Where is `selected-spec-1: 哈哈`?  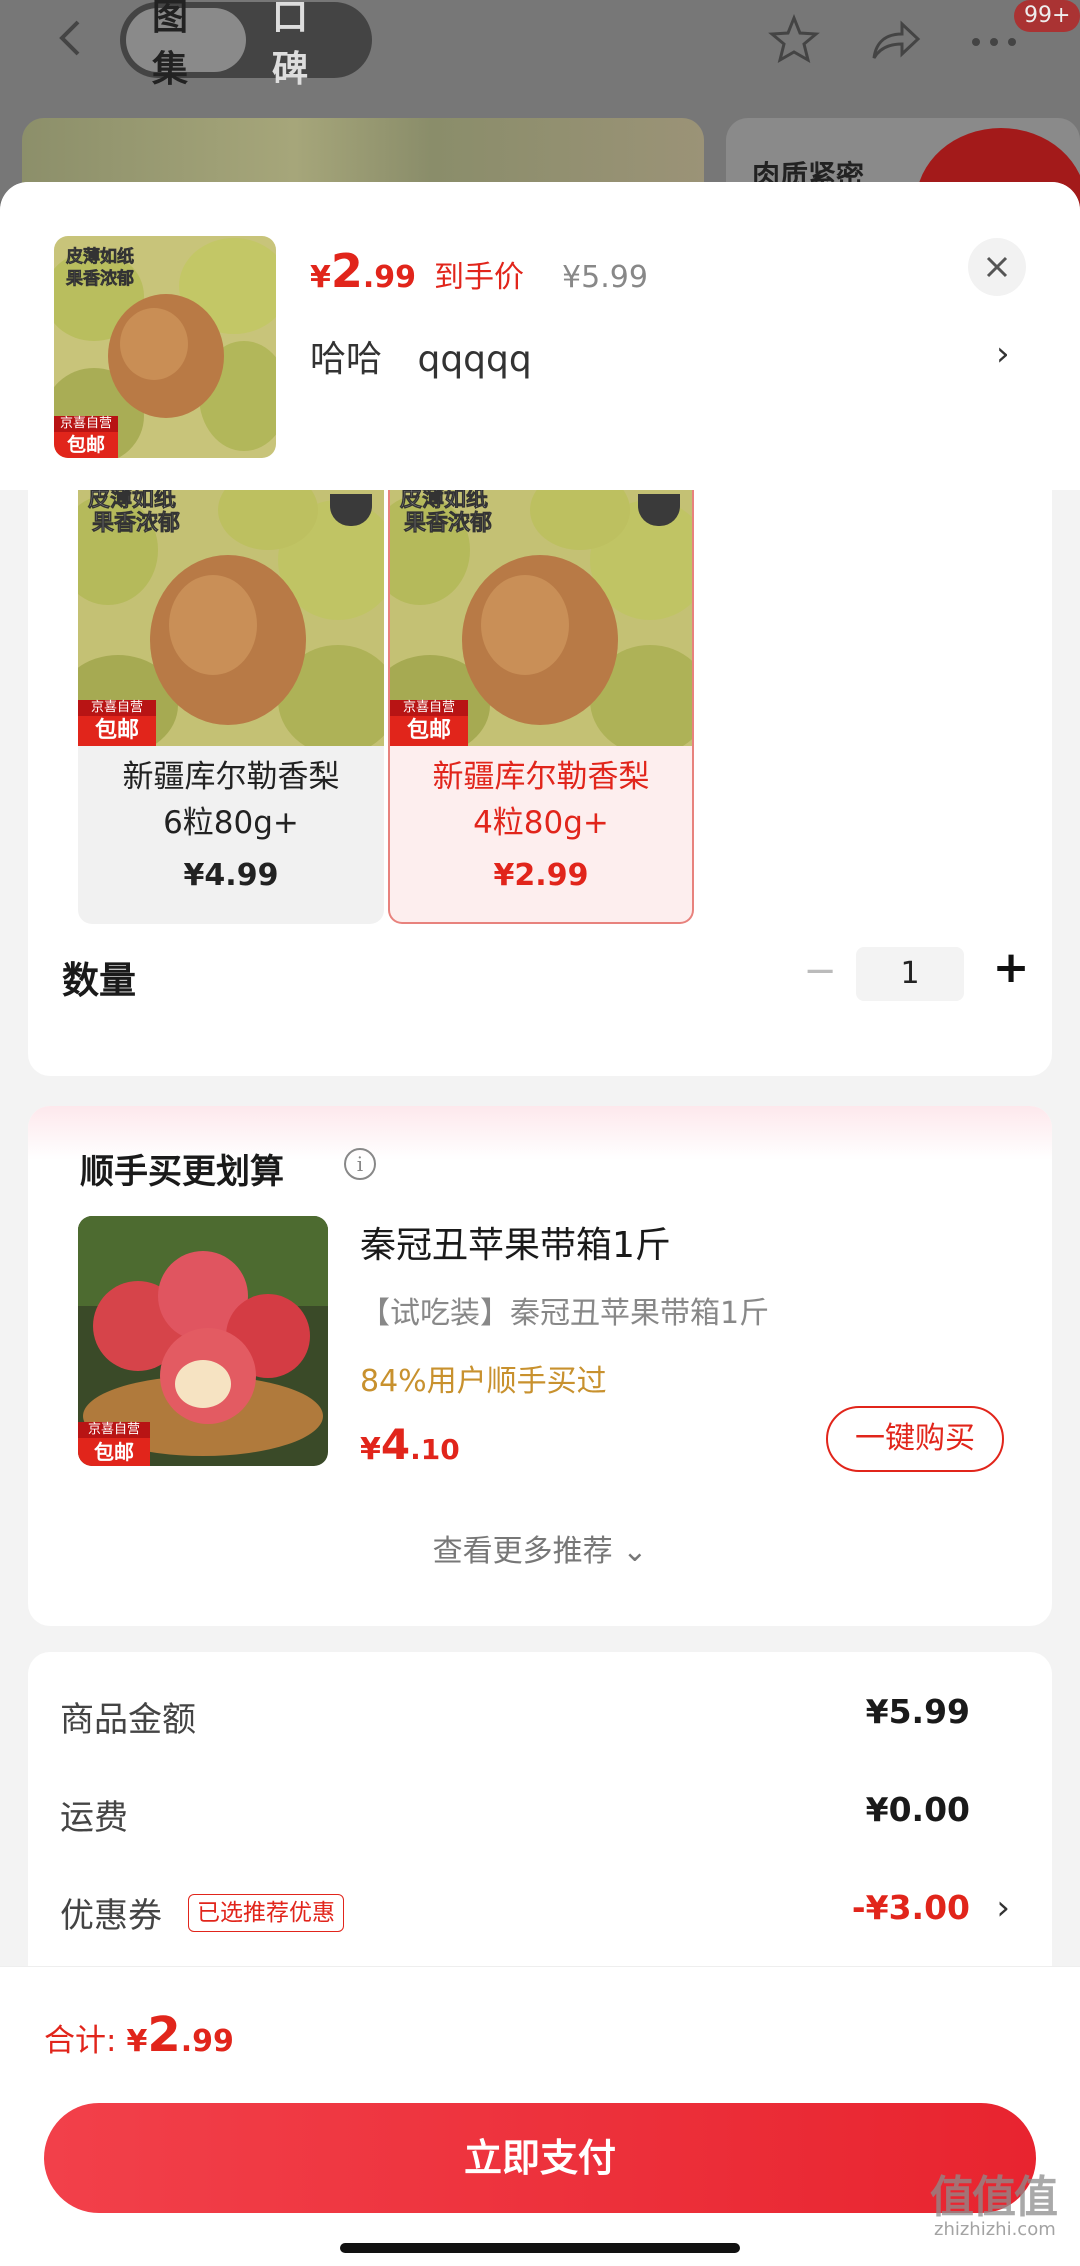 selected-spec-1: 哈哈 is located at coordinates (346, 359).